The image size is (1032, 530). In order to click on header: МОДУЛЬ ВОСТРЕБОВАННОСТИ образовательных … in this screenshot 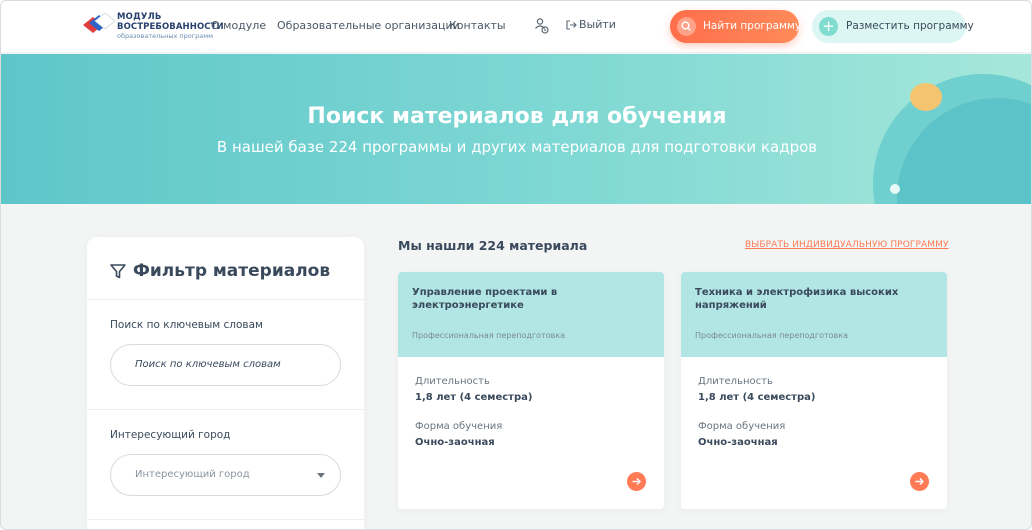, I will do `click(516, 27)`.